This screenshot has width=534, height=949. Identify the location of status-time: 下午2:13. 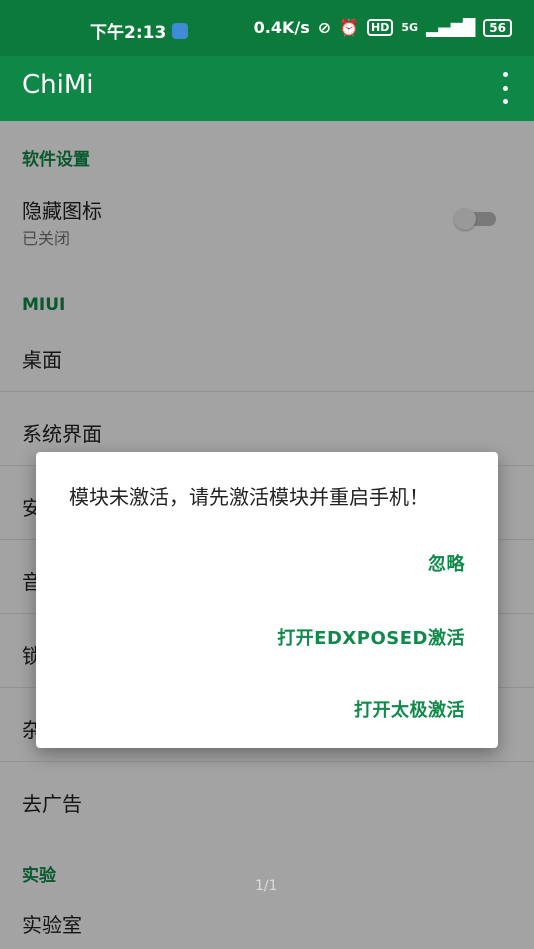
(128, 33).